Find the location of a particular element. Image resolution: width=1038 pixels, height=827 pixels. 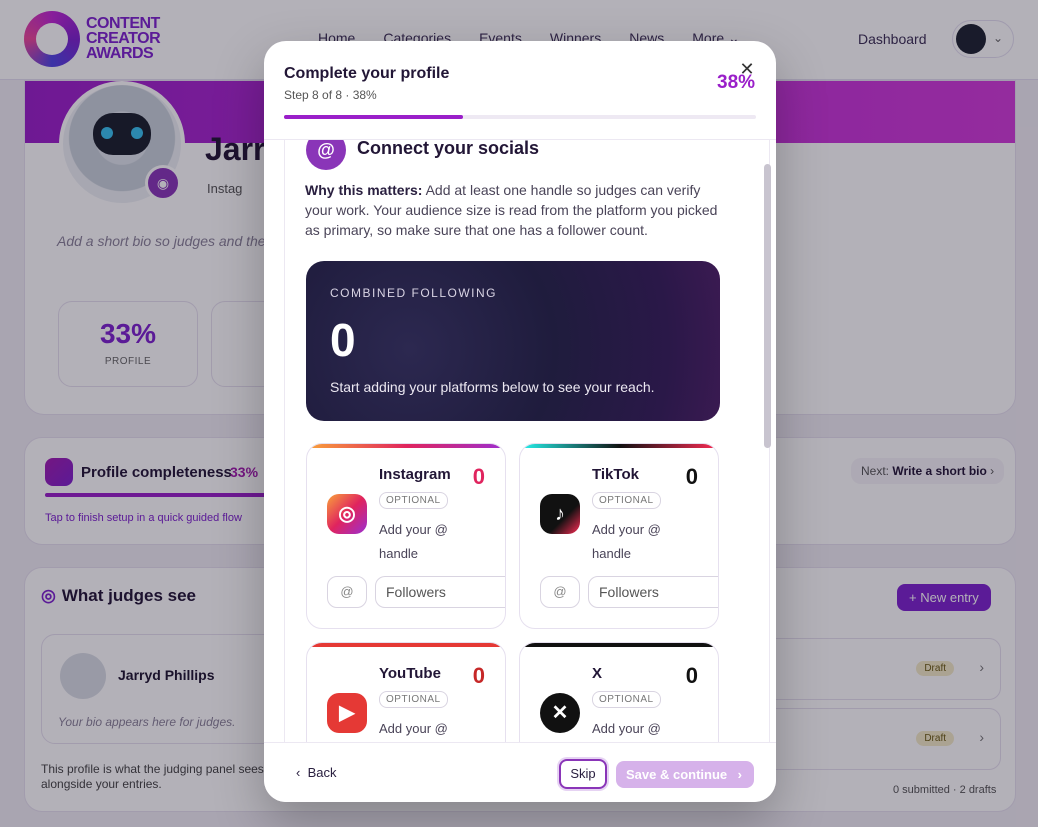

chevron-left-icon: ‹ is located at coordinates (298, 772).